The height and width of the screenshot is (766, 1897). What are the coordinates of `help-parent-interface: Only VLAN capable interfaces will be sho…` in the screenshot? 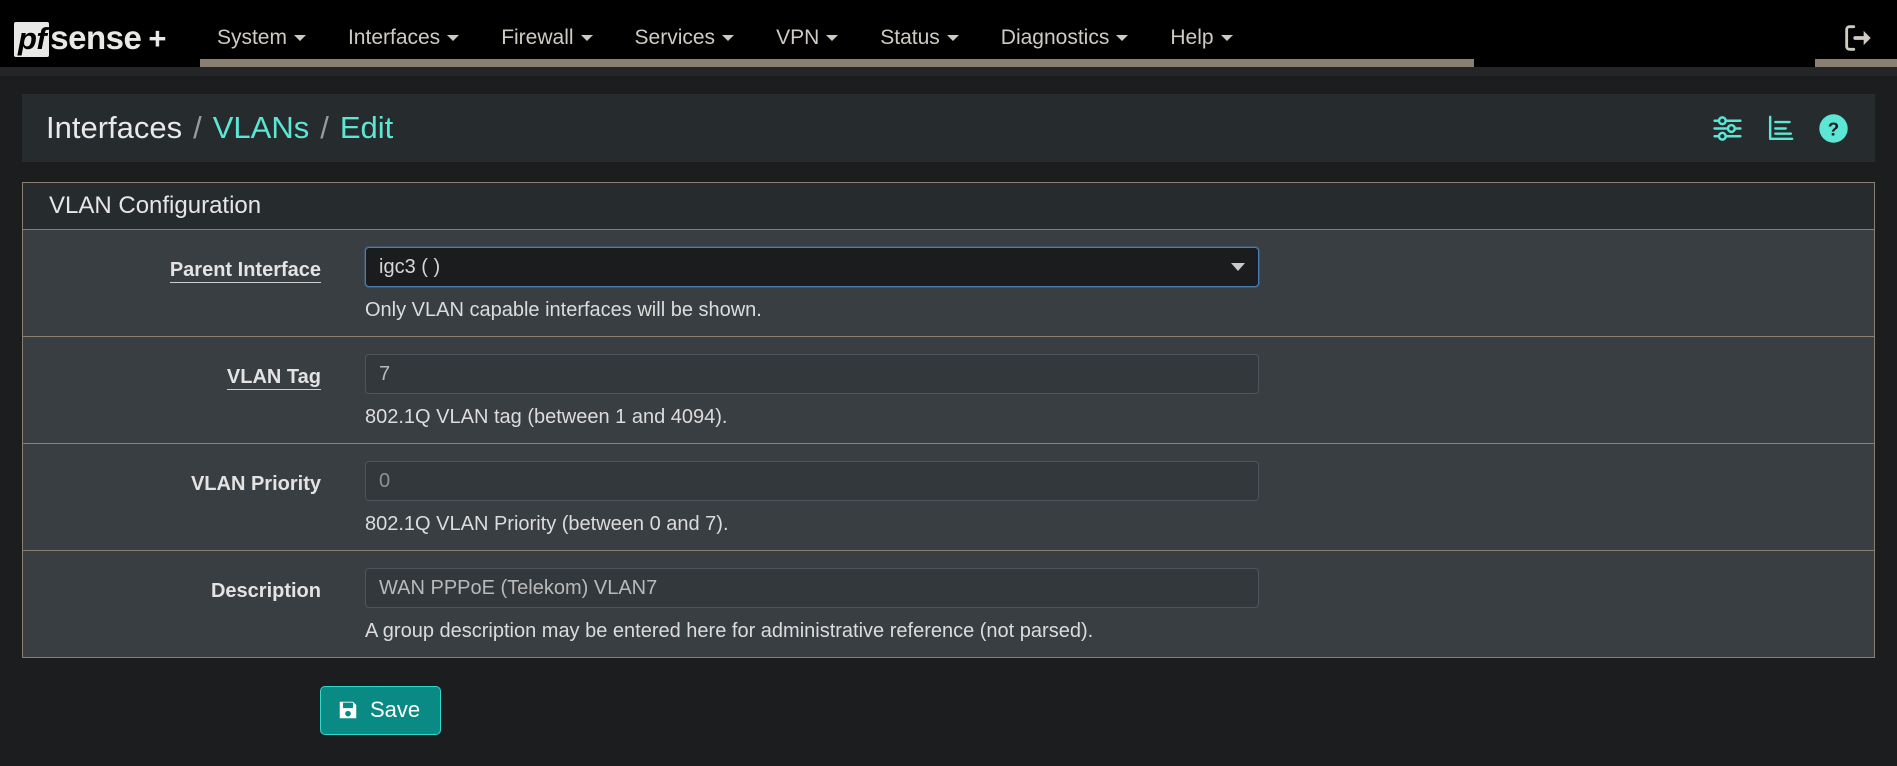 It's located at (563, 310).